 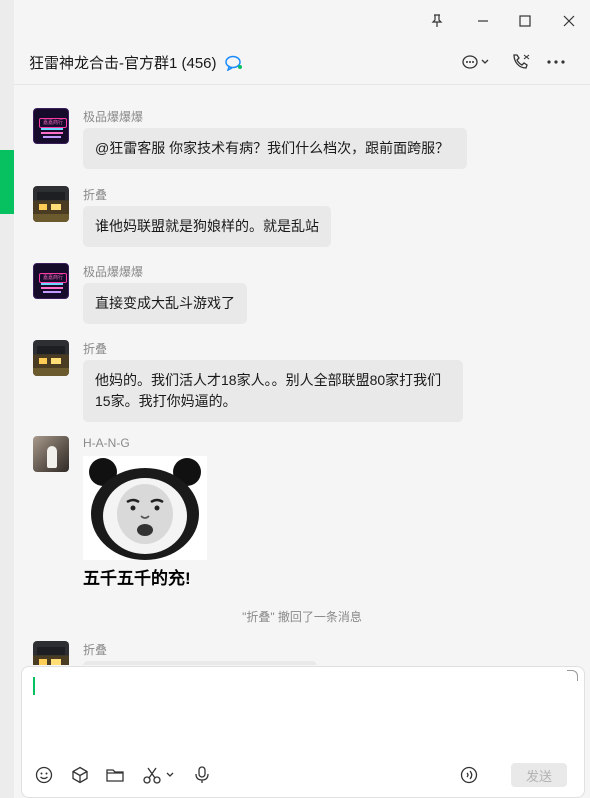 What do you see at coordinates (202, 775) in the screenshot?
I see `microphone-icon` at bounding box center [202, 775].